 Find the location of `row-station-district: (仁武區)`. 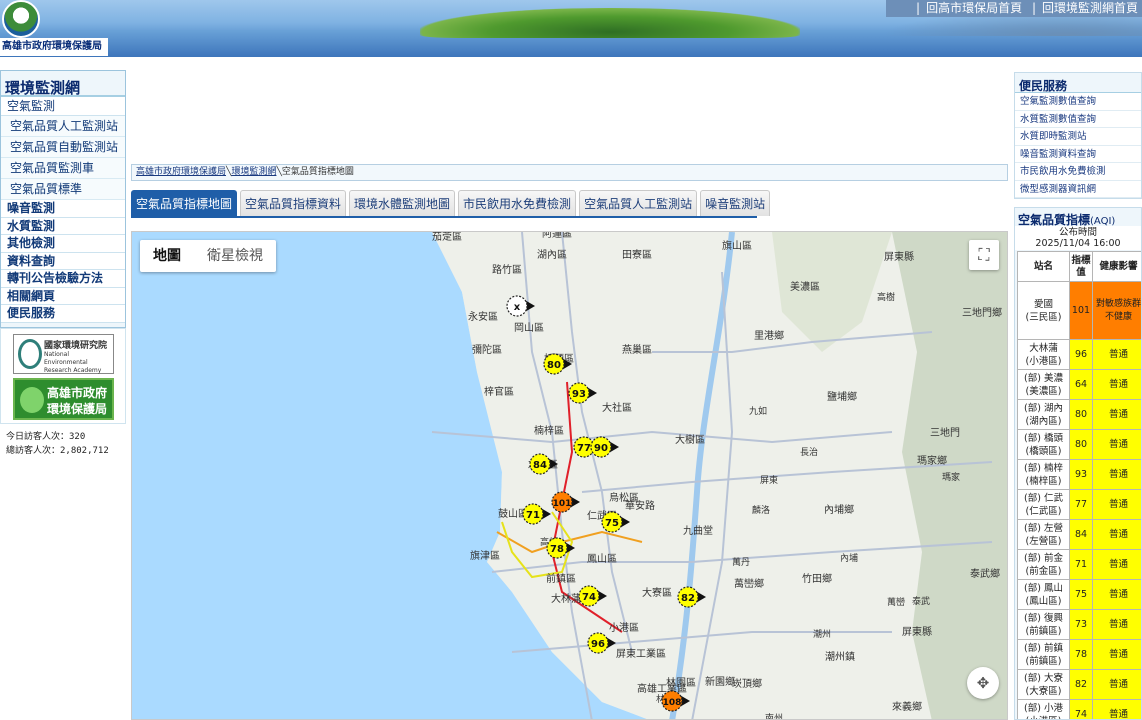

row-station-district: (仁武區) is located at coordinates (1043, 511).